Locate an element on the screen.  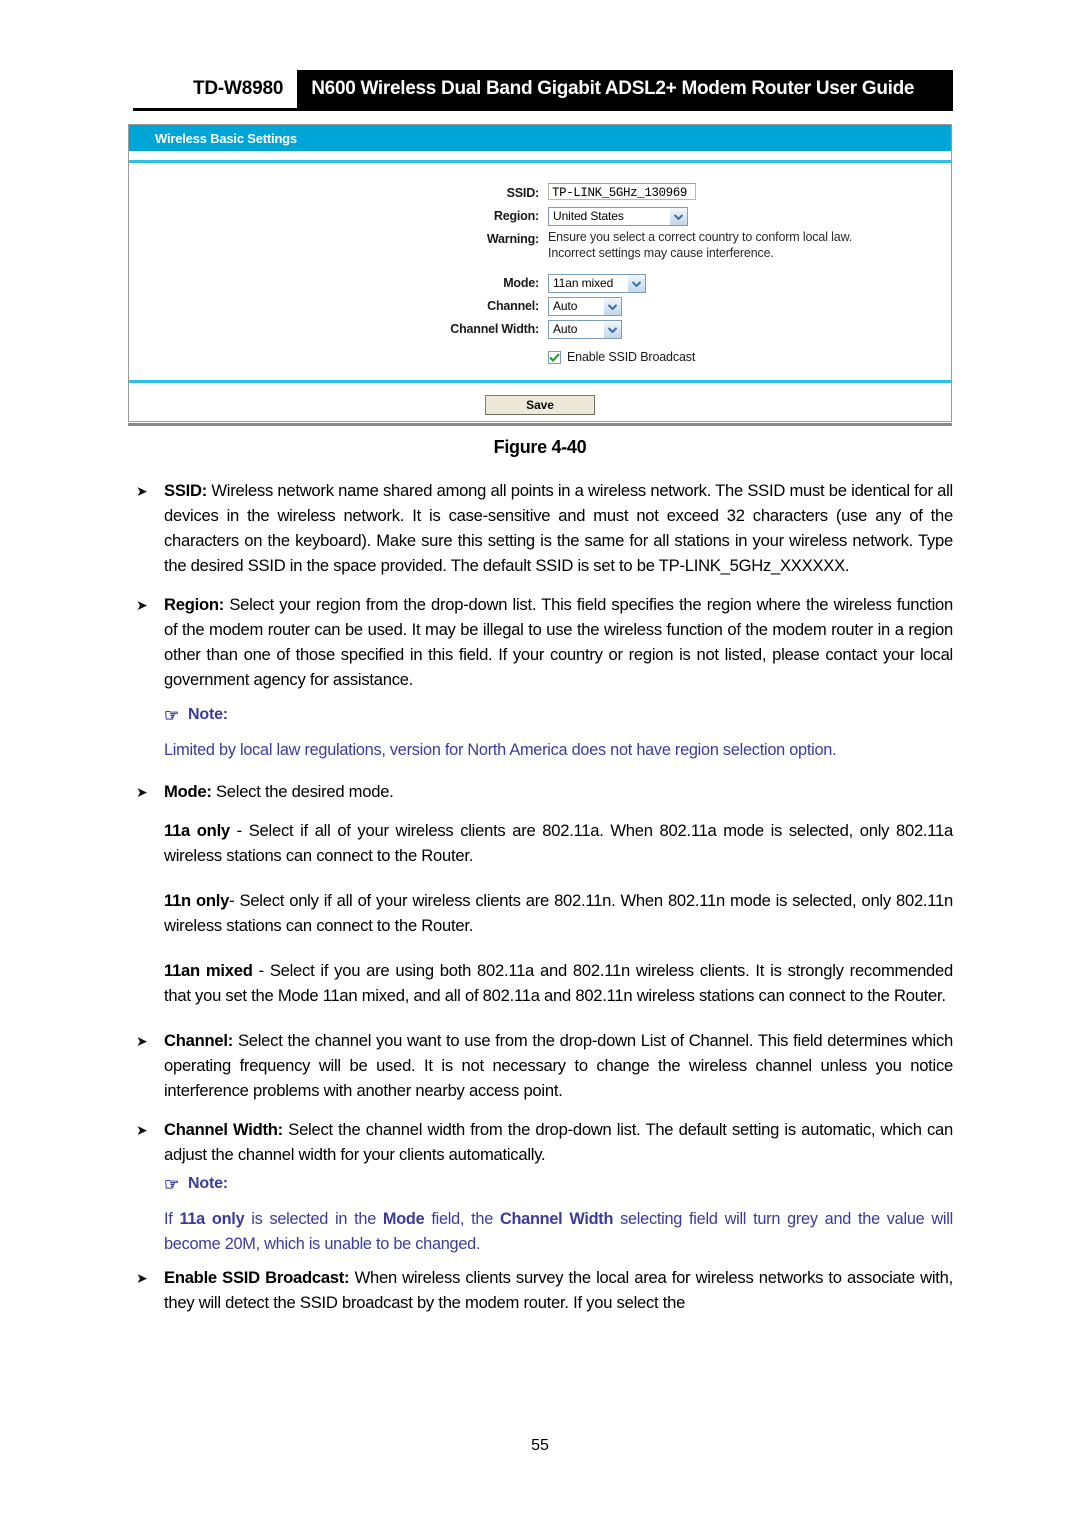
enable-ssid-broadcast-checkbox is located at coordinates (554, 357).